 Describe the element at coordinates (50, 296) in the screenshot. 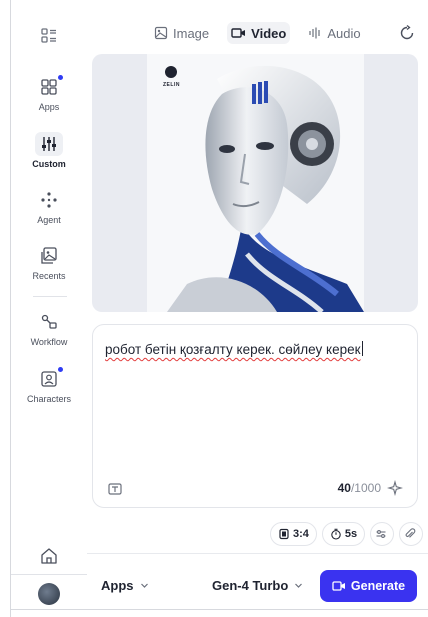

I see `sidebar-divider` at that location.